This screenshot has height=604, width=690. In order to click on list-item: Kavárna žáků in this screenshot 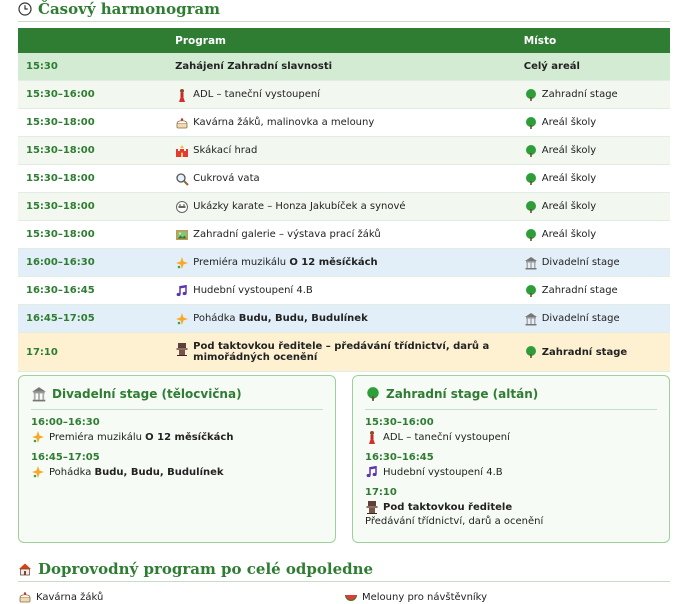, I will do `click(181, 597)`.